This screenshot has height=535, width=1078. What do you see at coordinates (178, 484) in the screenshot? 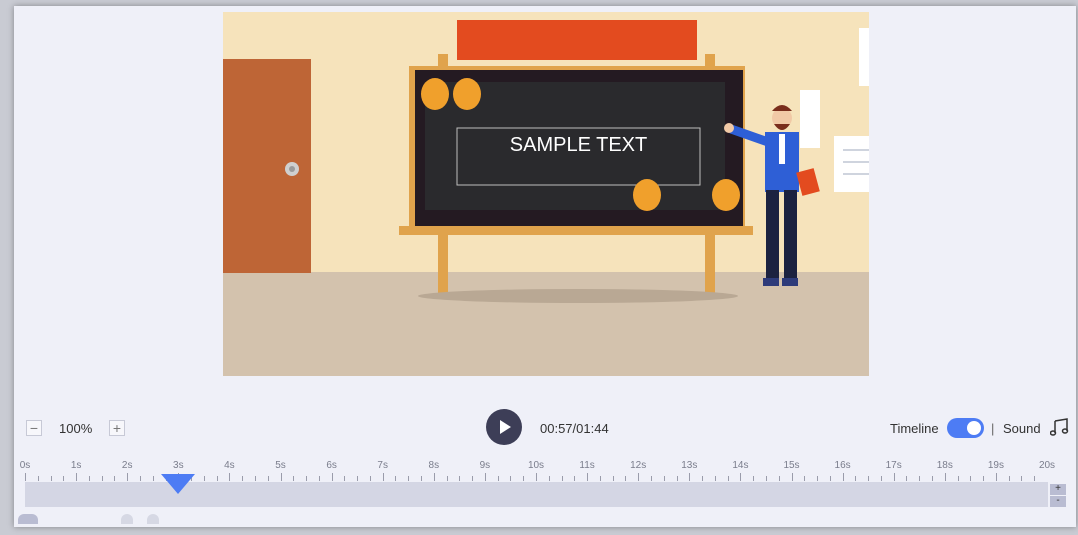
I see `playhead` at bounding box center [178, 484].